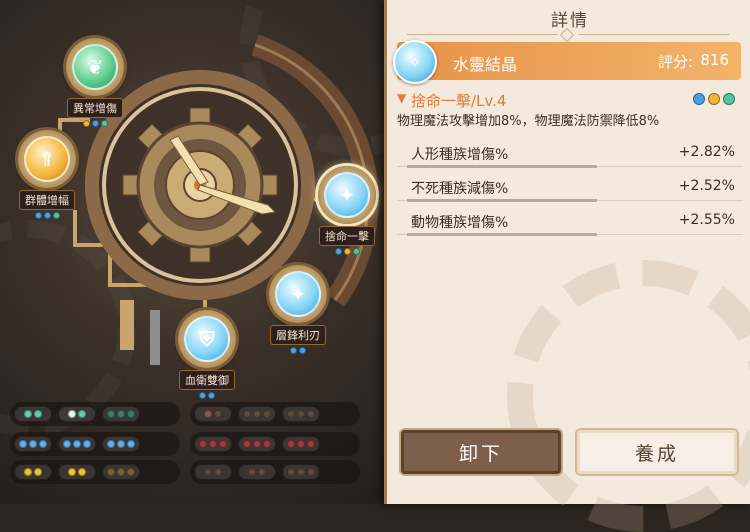 This screenshot has width=750, height=532. What do you see at coordinates (460, 189) in the screenshot?
I see `stat-name: 不死種族減傷%` at bounding box center [460, 189].